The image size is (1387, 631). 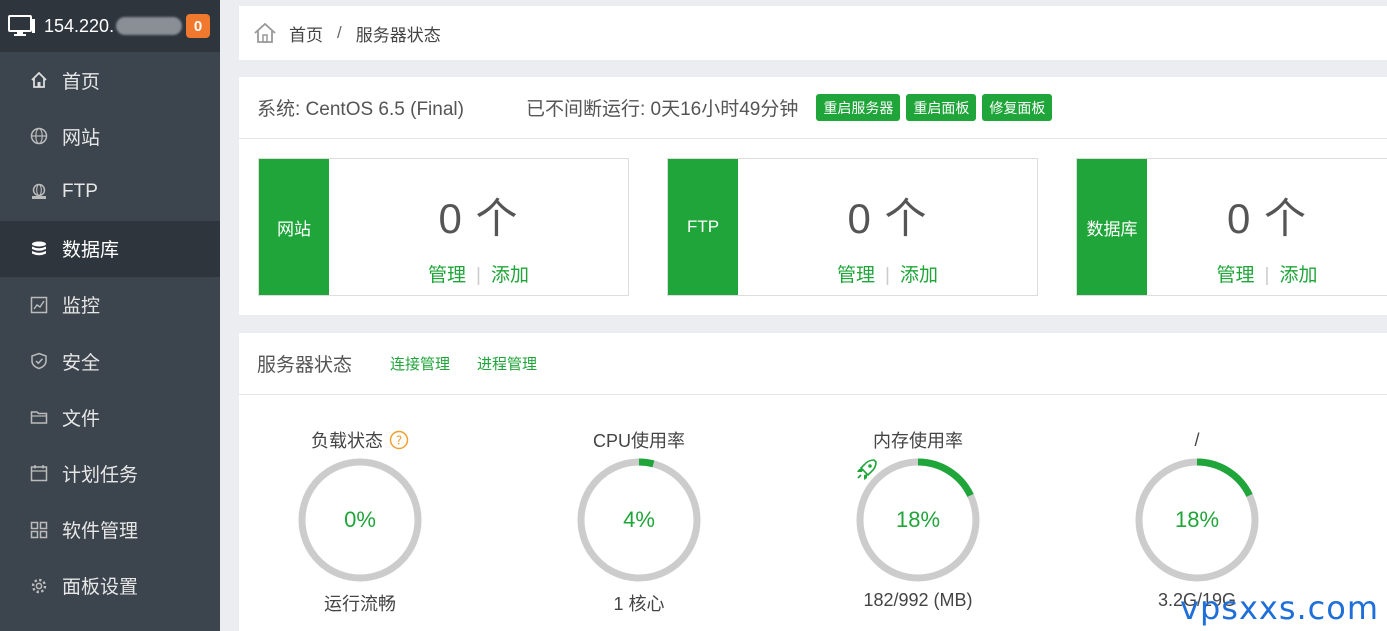 I want to click on sidebar-item-cron: 计划任务, so click(x=110, y=473).